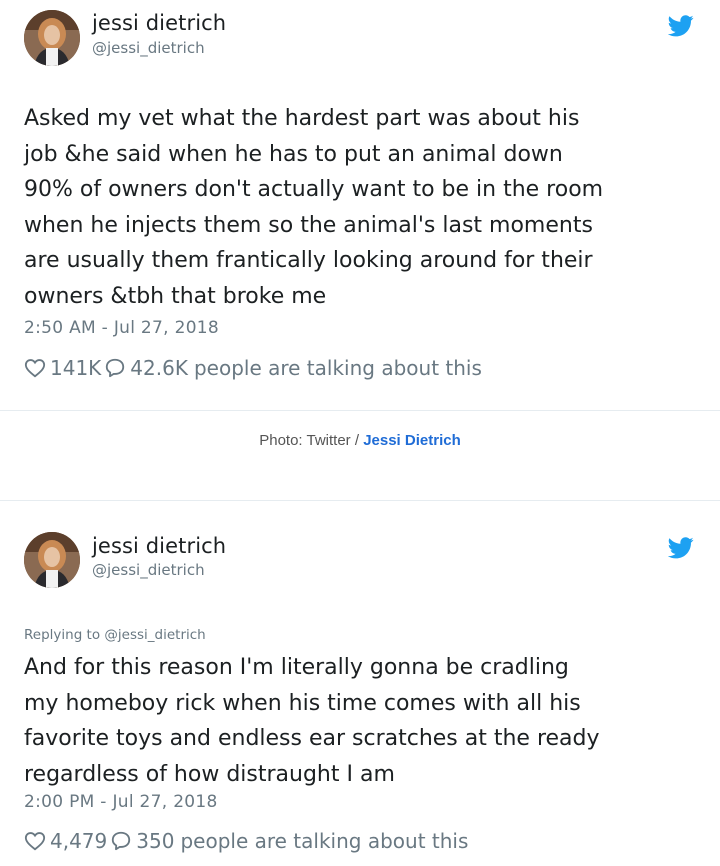 Image resolution: width=720 pixels, height=866 pixels. Describe the element at coordinates (121, 802) in the screenshot. I see `tweet-timestamp: 2:00 PM - Jul 27, 2018` at that location.